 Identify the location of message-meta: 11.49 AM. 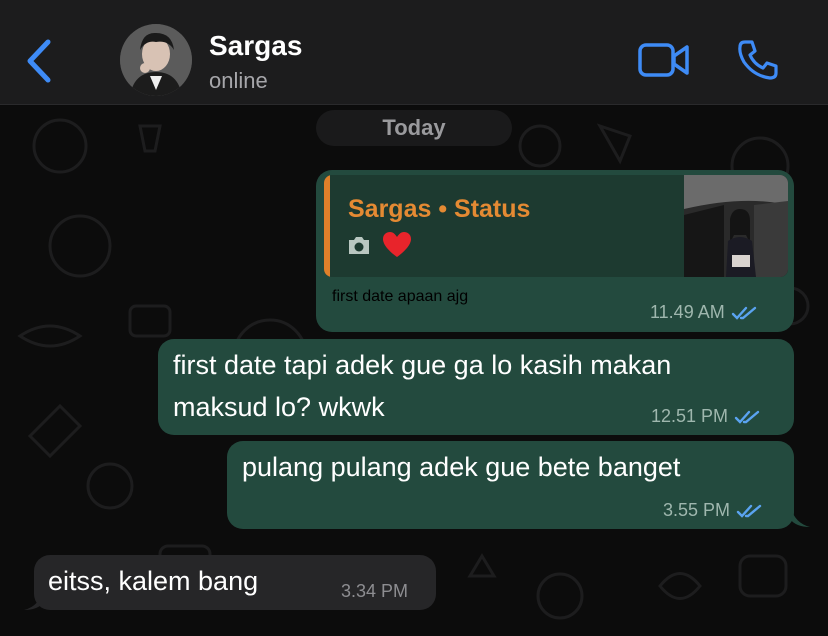
(704, 312).